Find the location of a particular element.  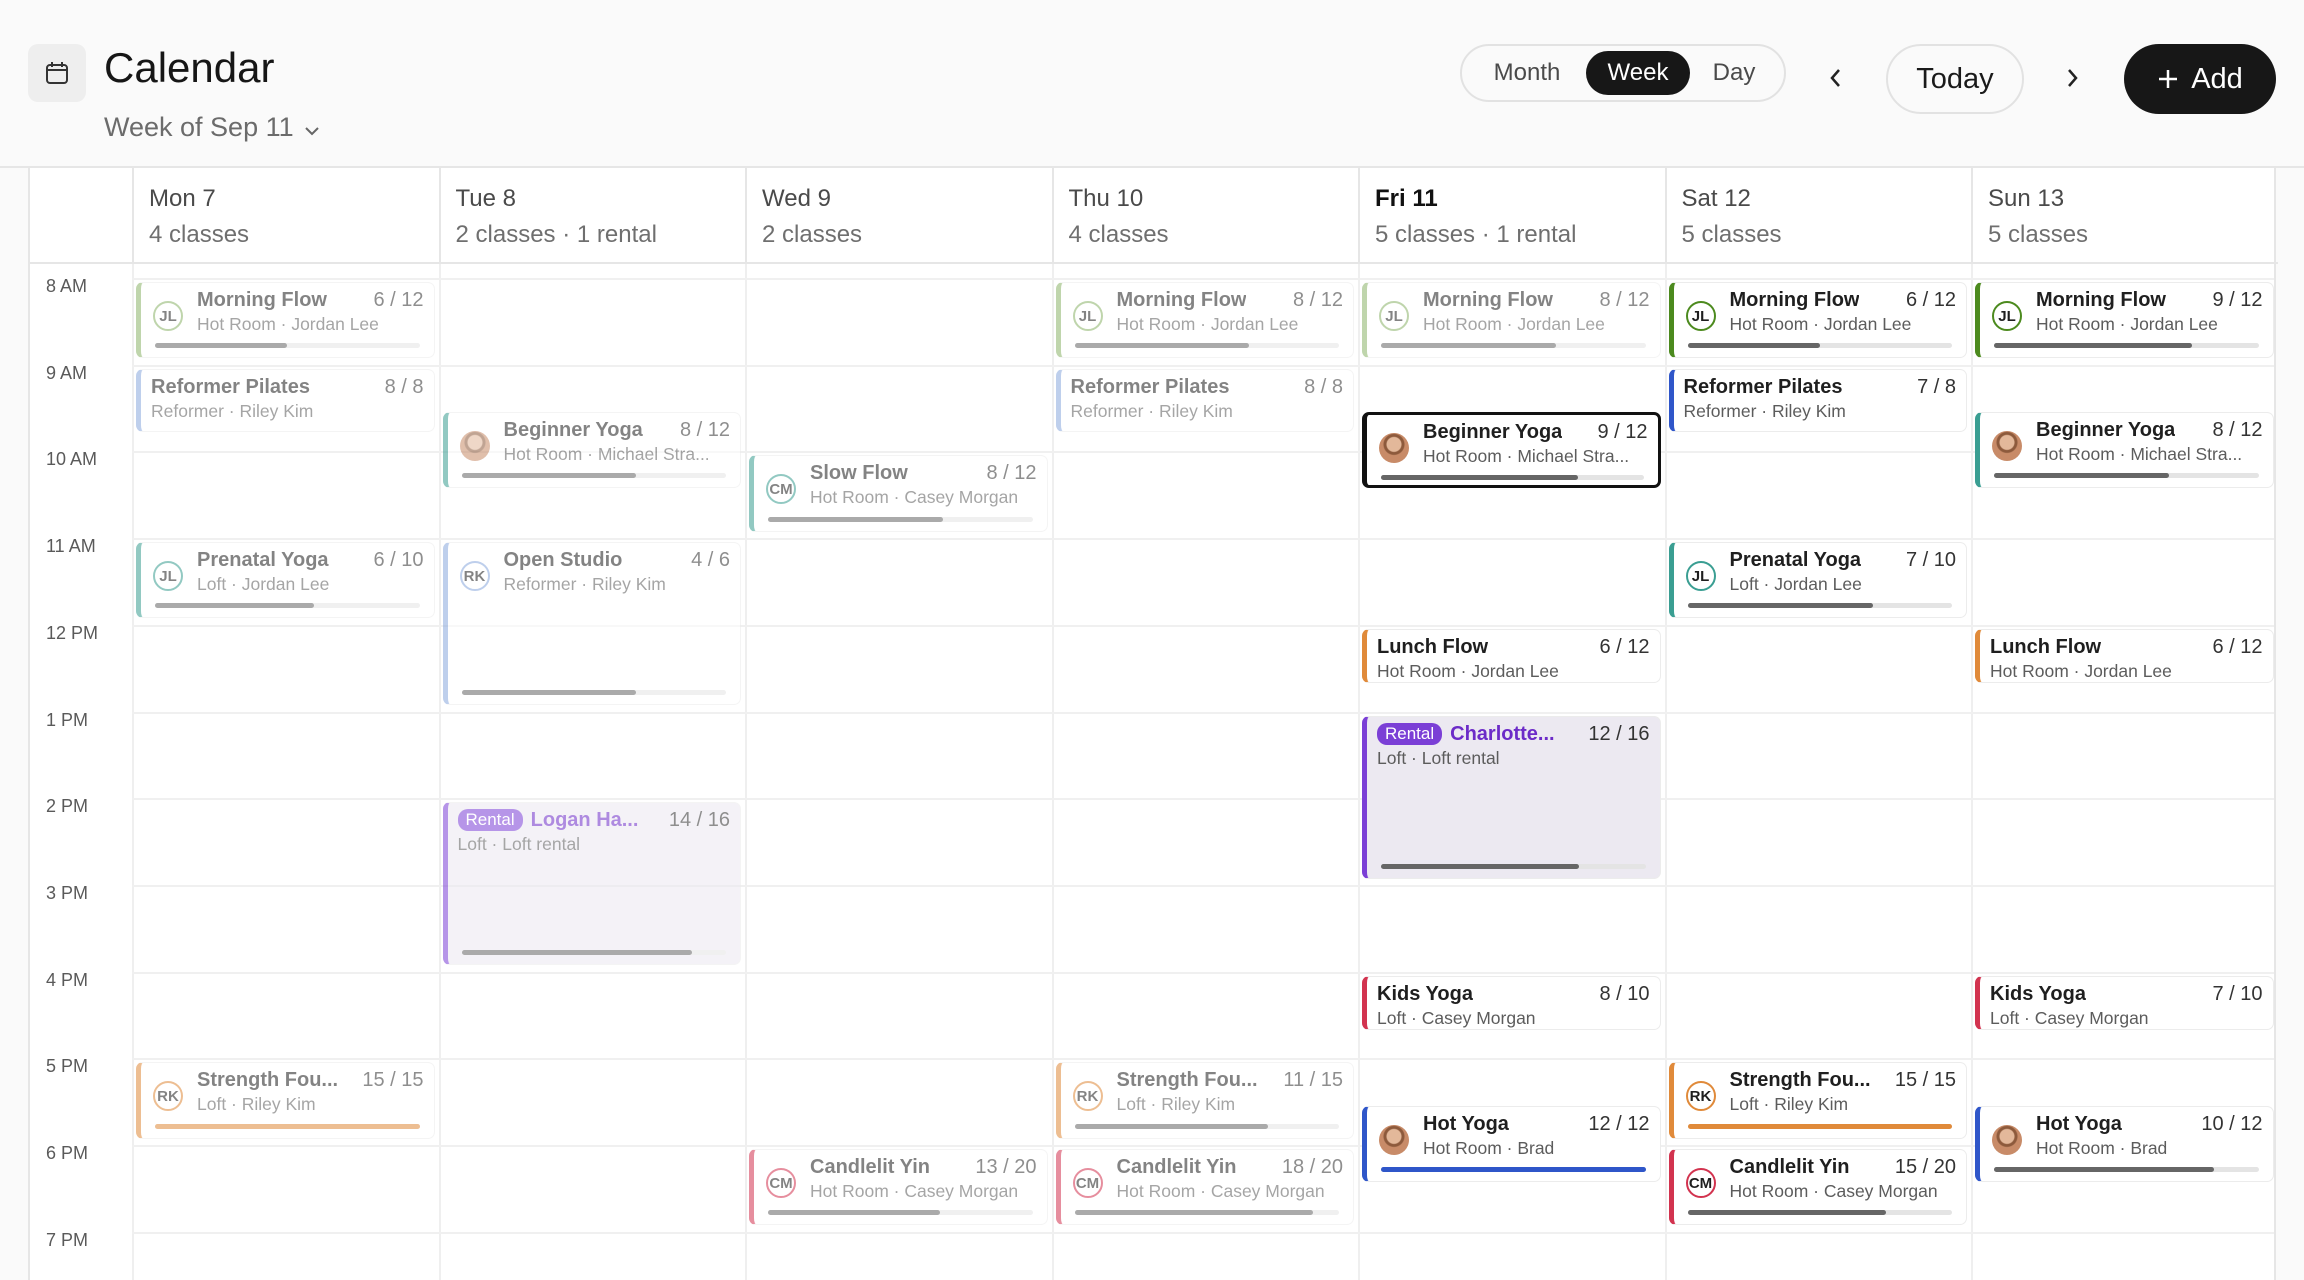

next-week-button is located at coordinates (2072, 78).